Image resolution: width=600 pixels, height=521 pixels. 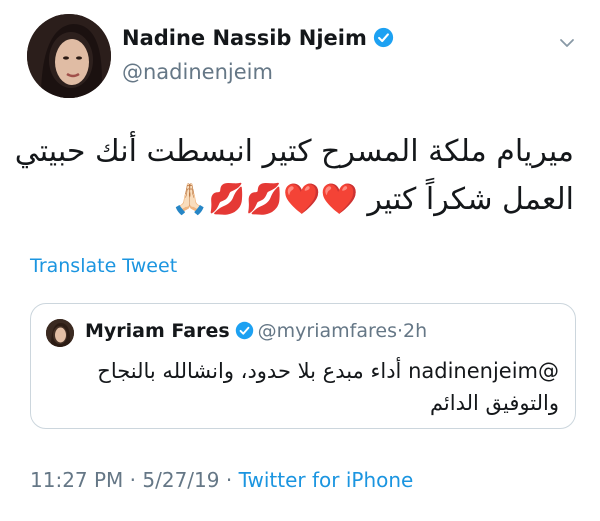 What do you see at coordinates (103, 266) in the screenshot?
I see `translate-tweet-link: Translate Tweet` at bounding box center [103, 266].